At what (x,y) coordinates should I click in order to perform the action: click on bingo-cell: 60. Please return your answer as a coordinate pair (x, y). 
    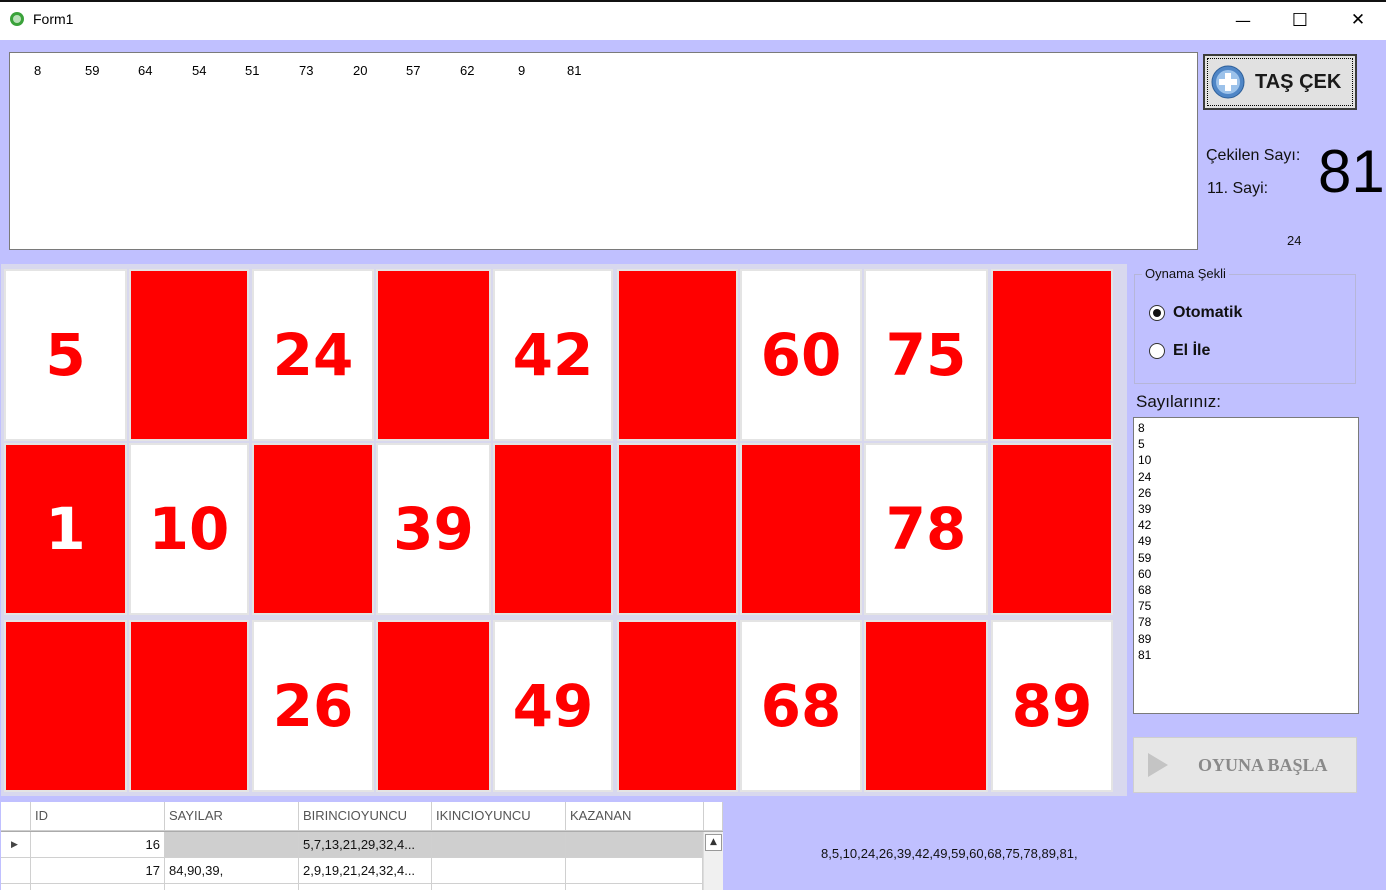
    Looking at the image, I should click on (801, 355).